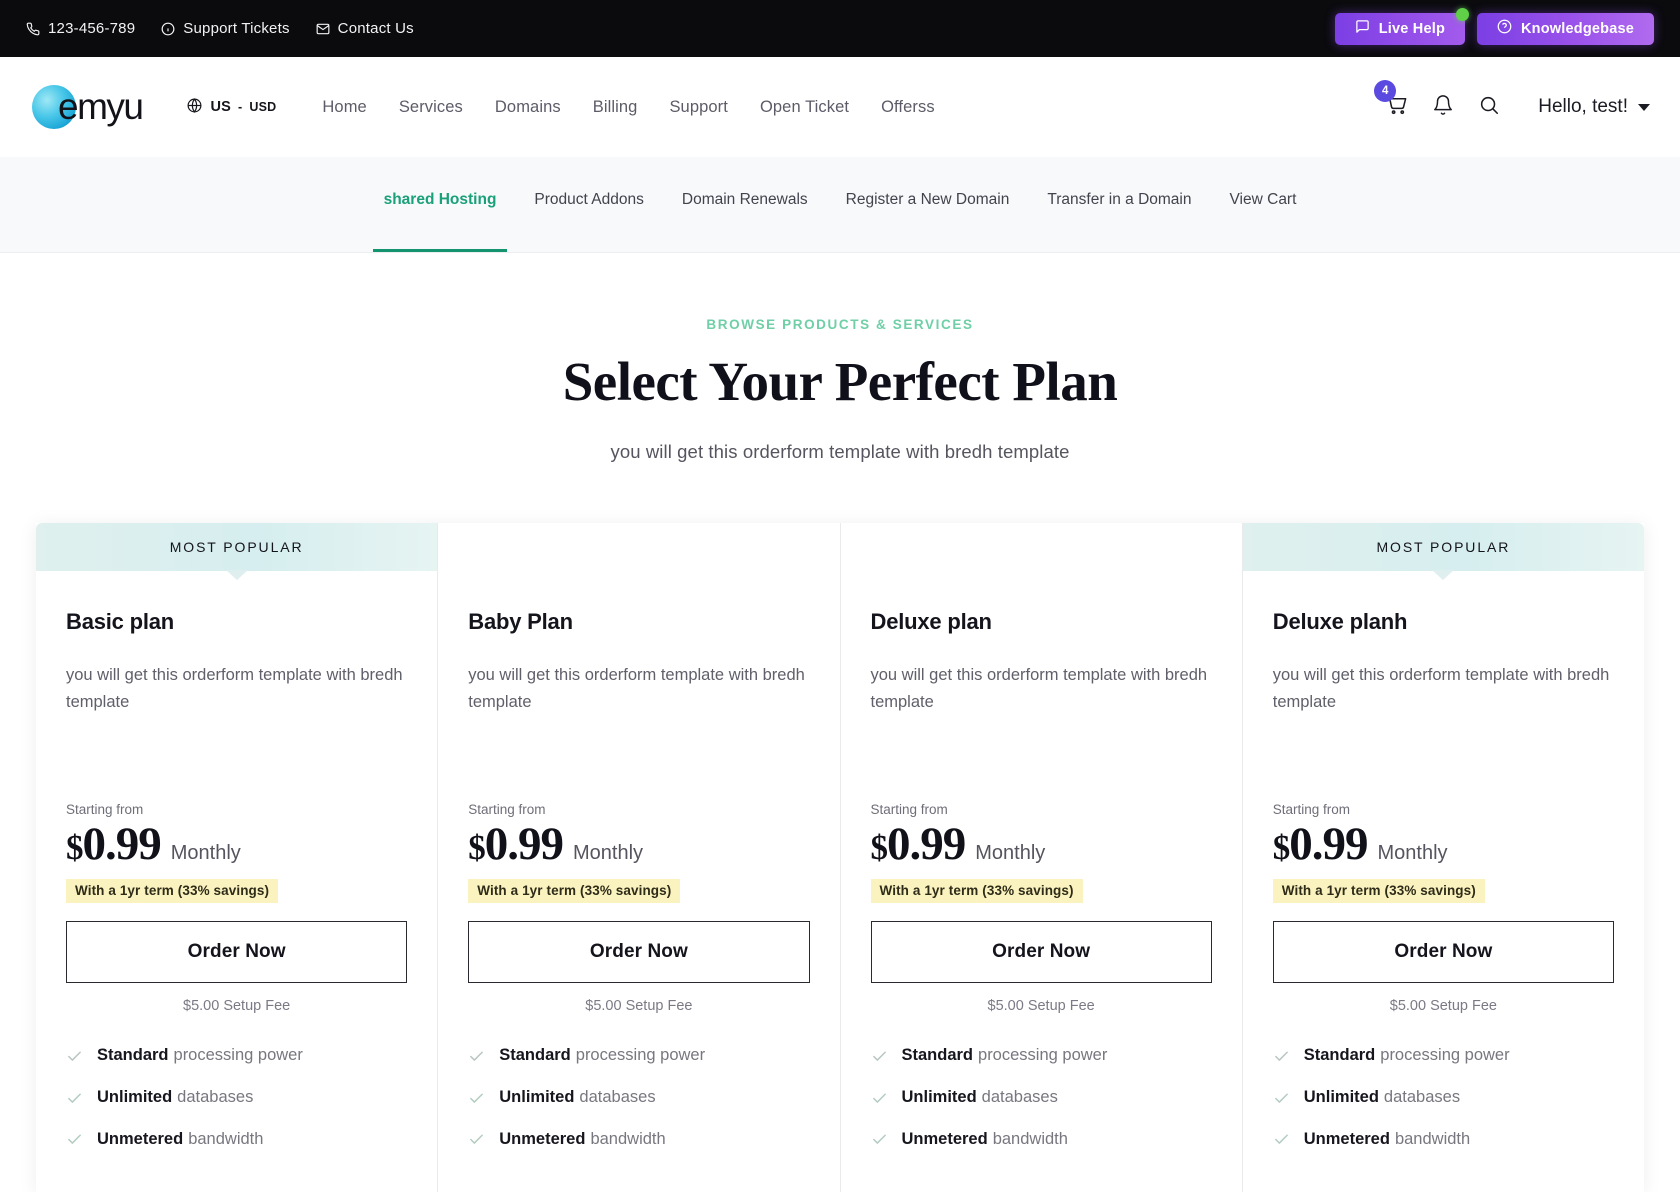  Describe the element at coordinates (1504, 28) in the screenshot. I see `question-mark-icon` at that location.